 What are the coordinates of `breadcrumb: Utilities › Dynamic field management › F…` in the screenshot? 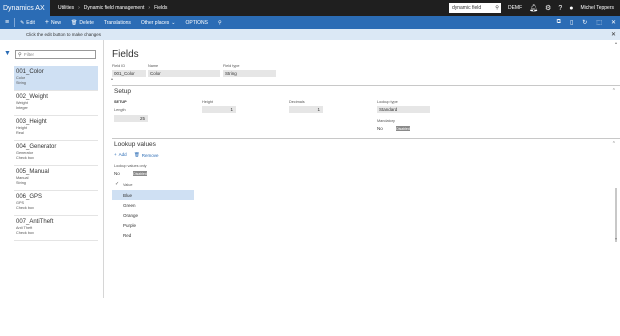 It's located at (112, 8).